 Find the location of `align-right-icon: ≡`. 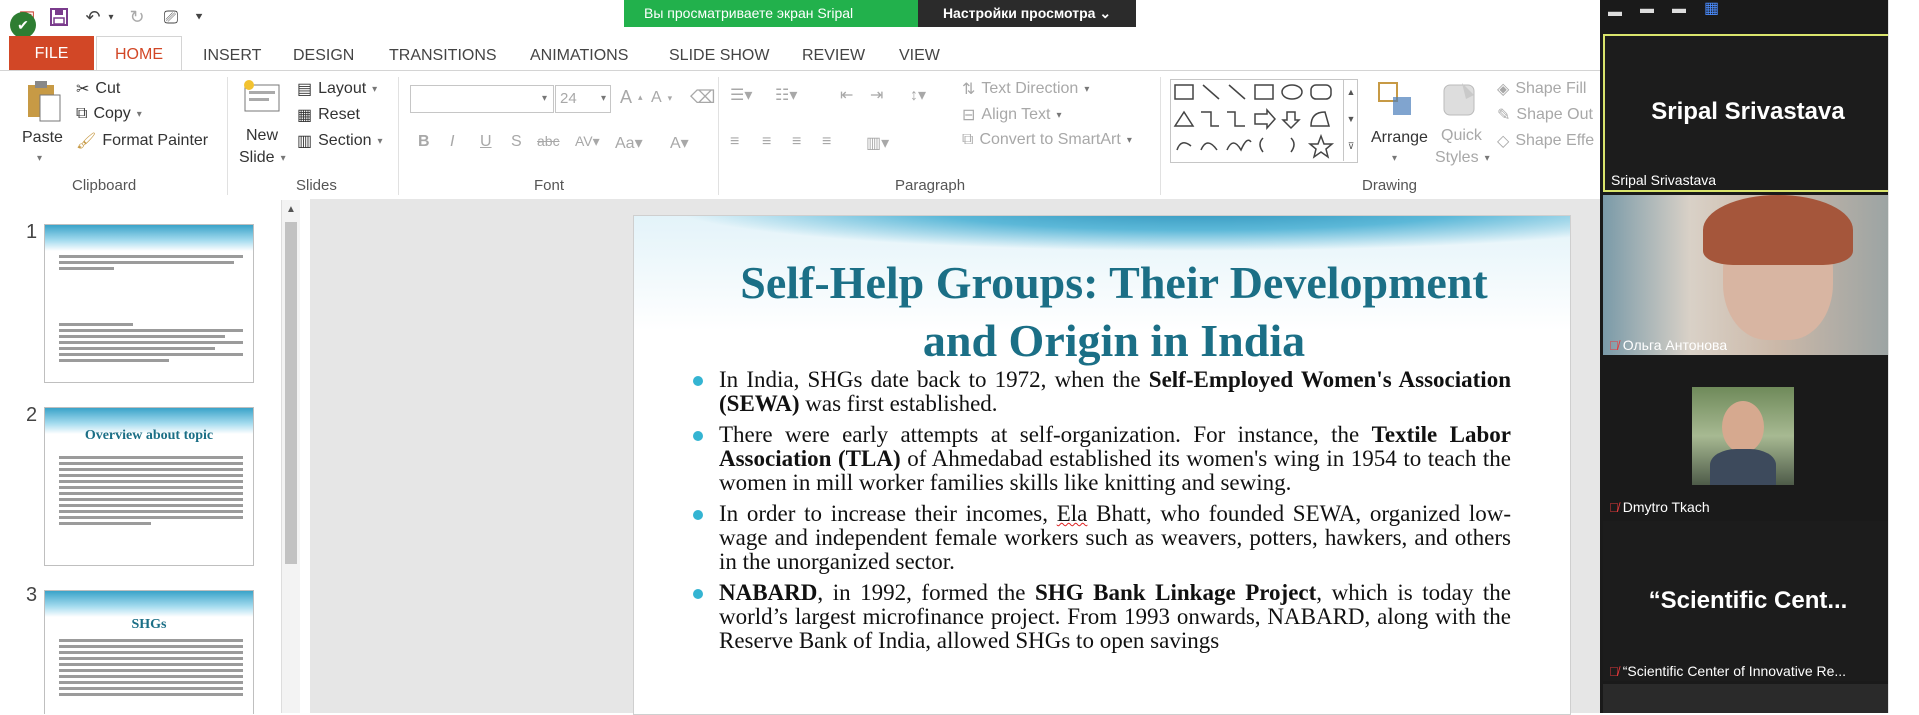

align-right-icon: ≡ is located at coordinates (796, 142).